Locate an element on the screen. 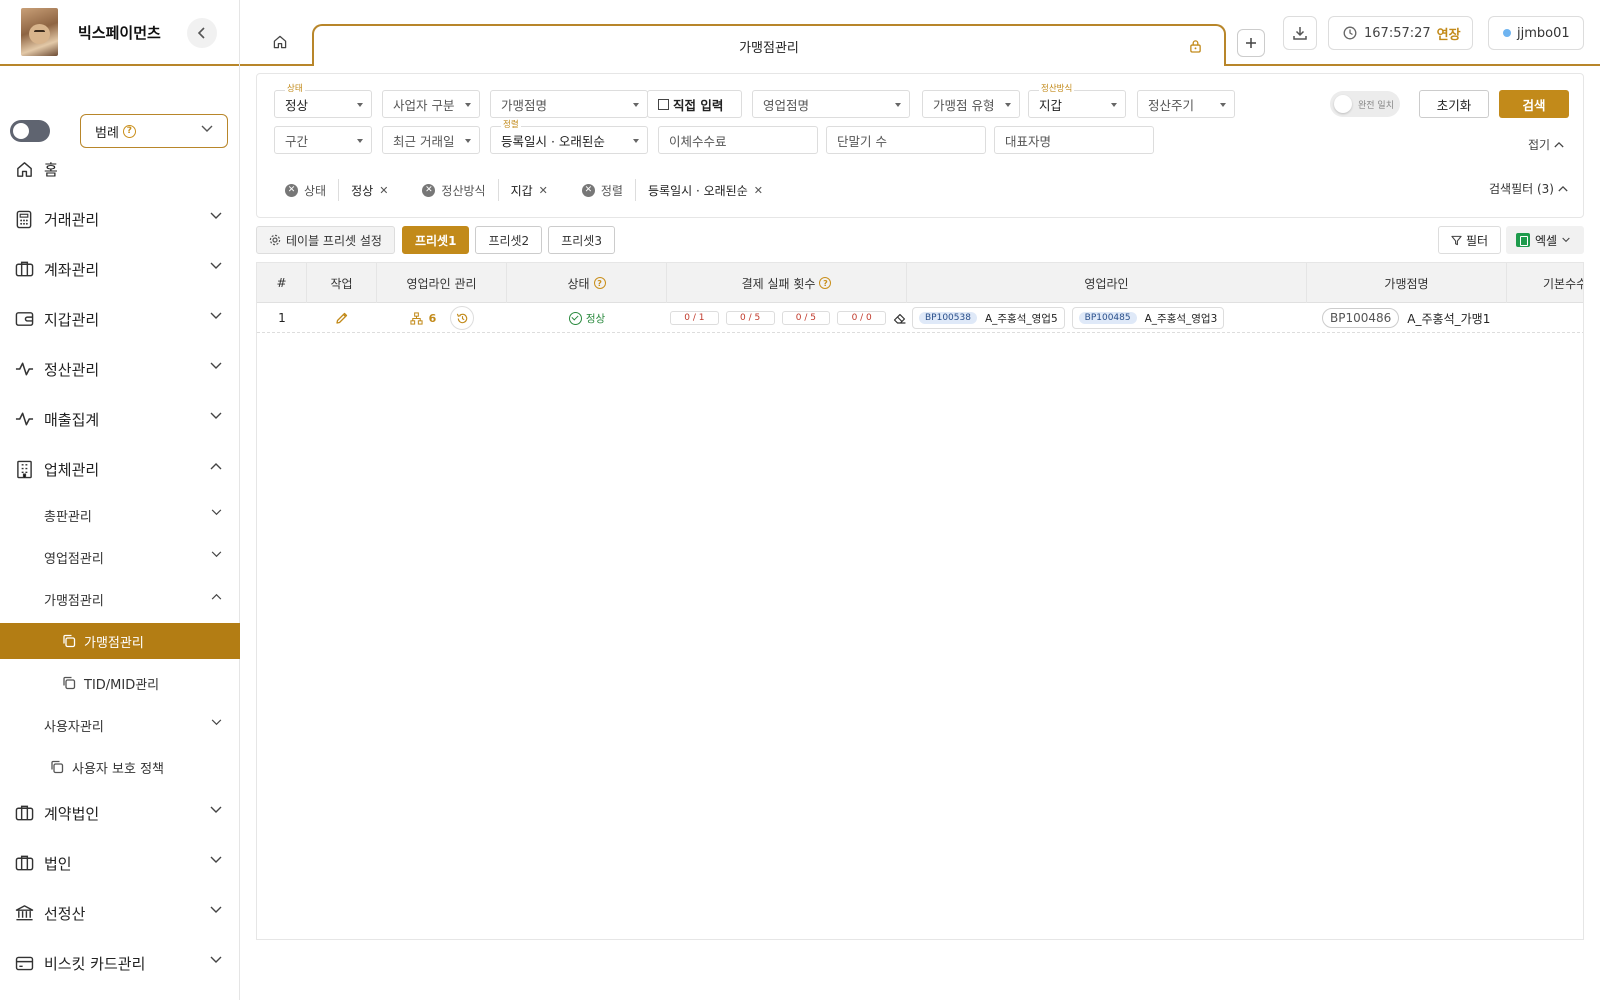 The width and height of the screenshot is (1600, 1000). history-button is located at coordinates (462, 318).